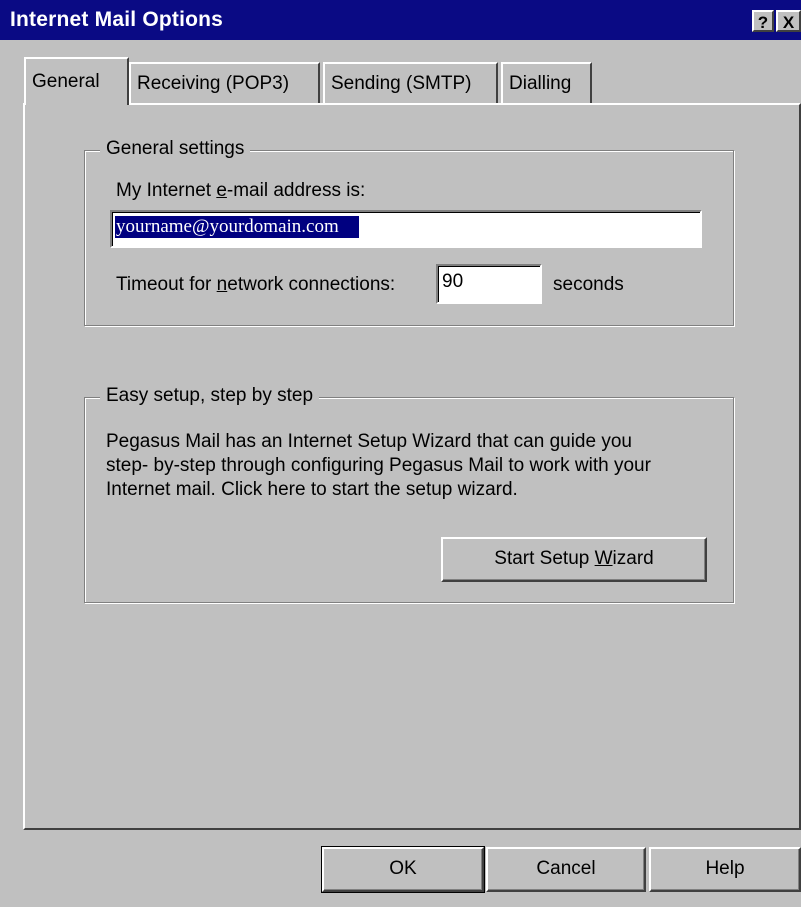  I want to click on group-legend: General settings, so click(175, 149).